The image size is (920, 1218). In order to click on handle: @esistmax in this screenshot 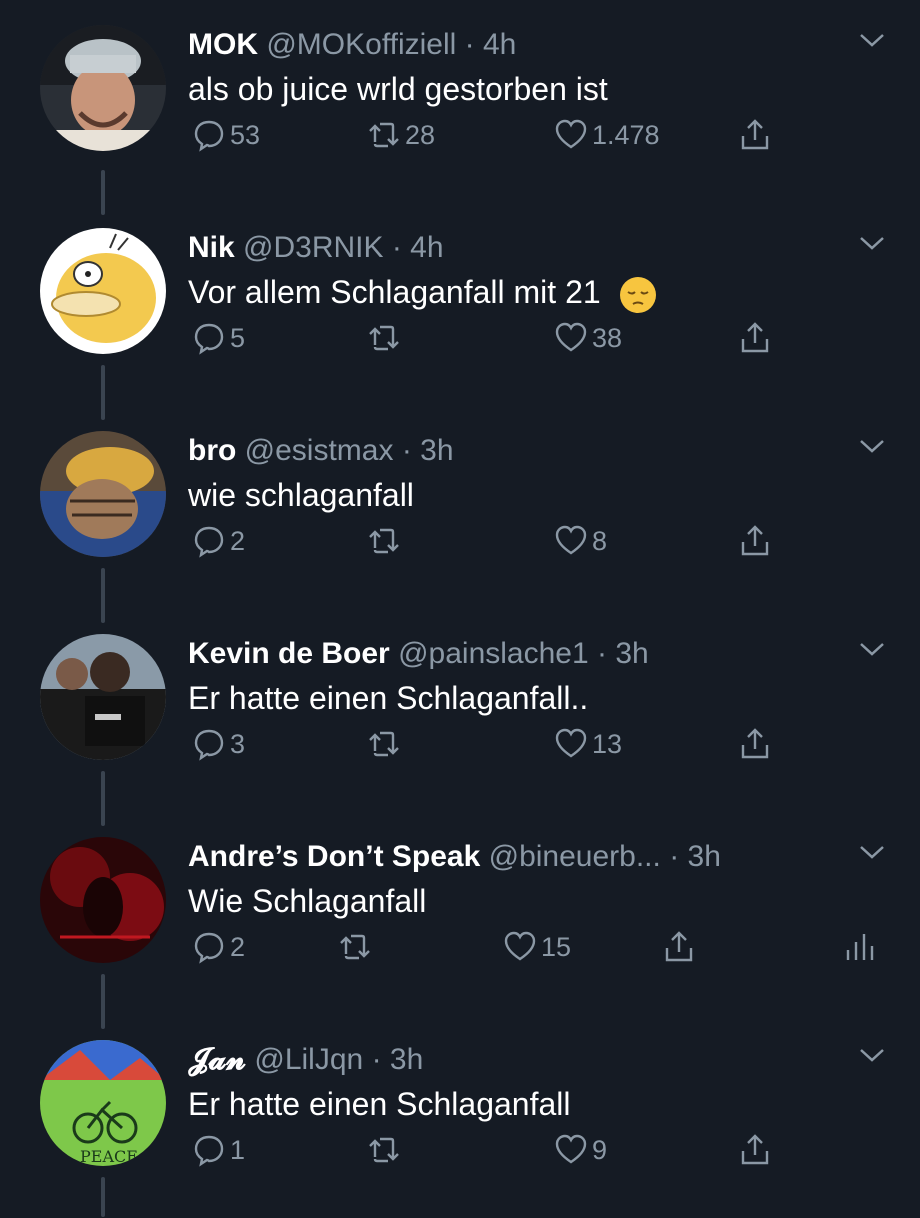, I will do `click(319, 450)`.